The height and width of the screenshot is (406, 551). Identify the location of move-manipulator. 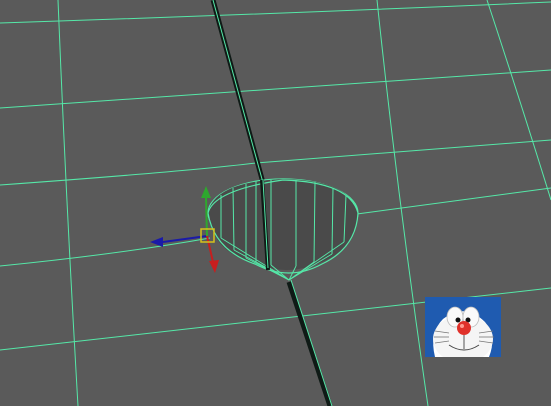
(184, 229).